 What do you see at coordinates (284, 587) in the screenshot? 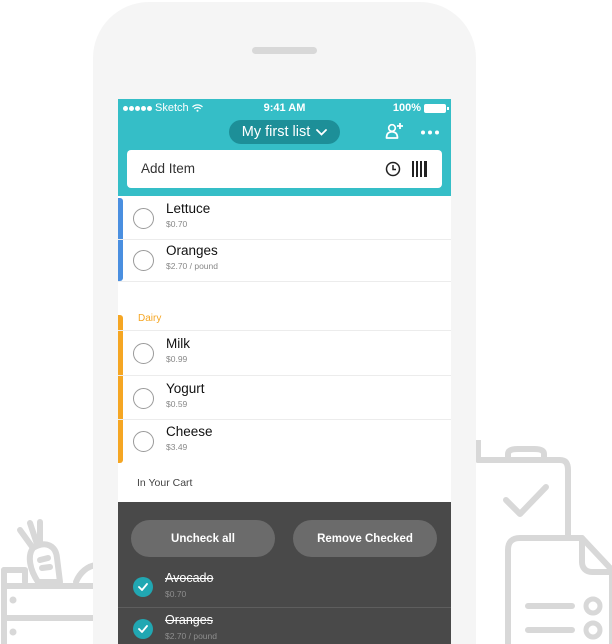
I see `cart-item: Avocado $0.70` at bounding box center [284, 587].